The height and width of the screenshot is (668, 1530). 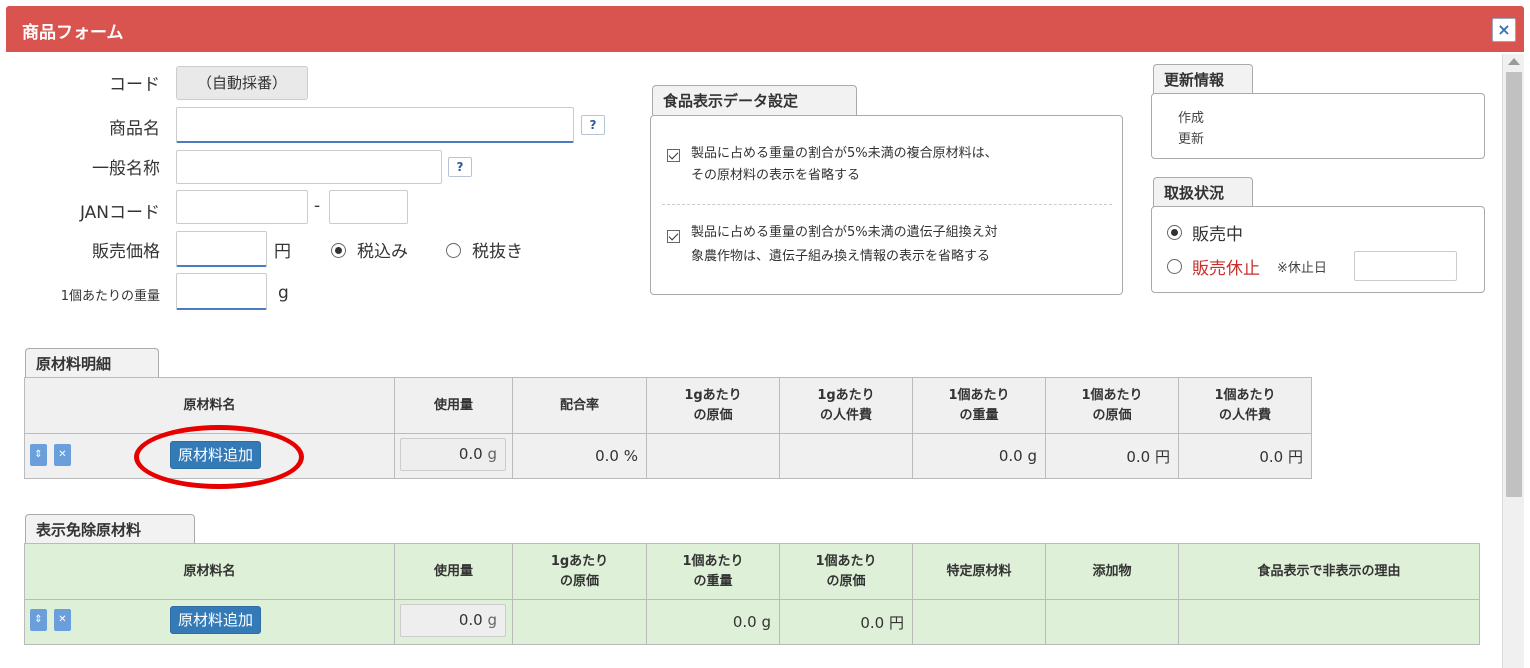 What do you see at coordinates (844, 233) in the screenshot?
I see `omit-gmo-option-line1: 製品に占める重量の割合が5%未満の遺伝子組換え対` at bounding box center [844, 233].